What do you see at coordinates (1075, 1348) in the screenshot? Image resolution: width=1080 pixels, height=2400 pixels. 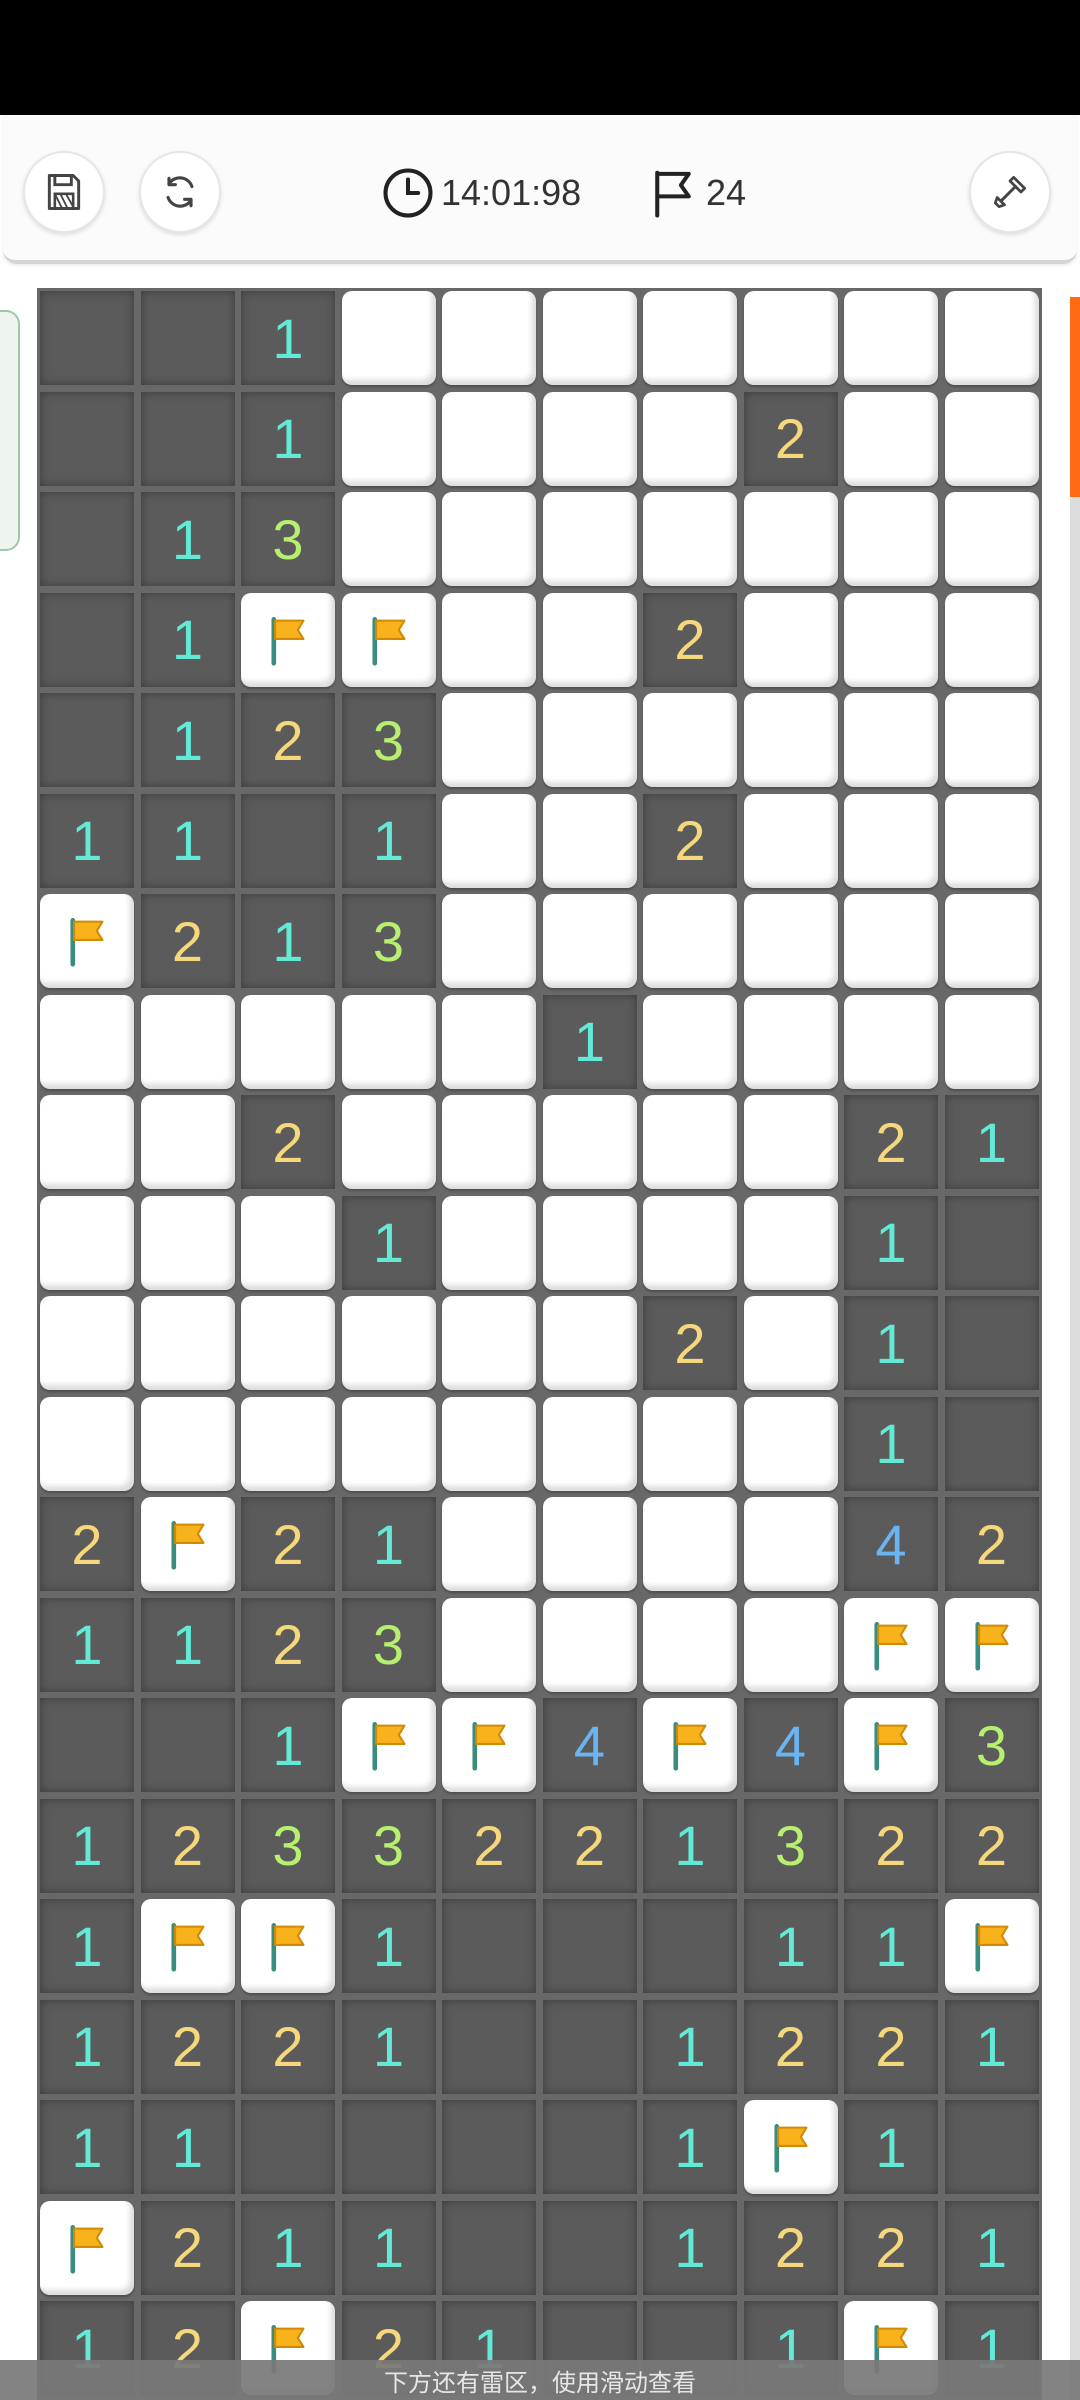 I see `scrollbar` at bounding box center [1075, 1348].